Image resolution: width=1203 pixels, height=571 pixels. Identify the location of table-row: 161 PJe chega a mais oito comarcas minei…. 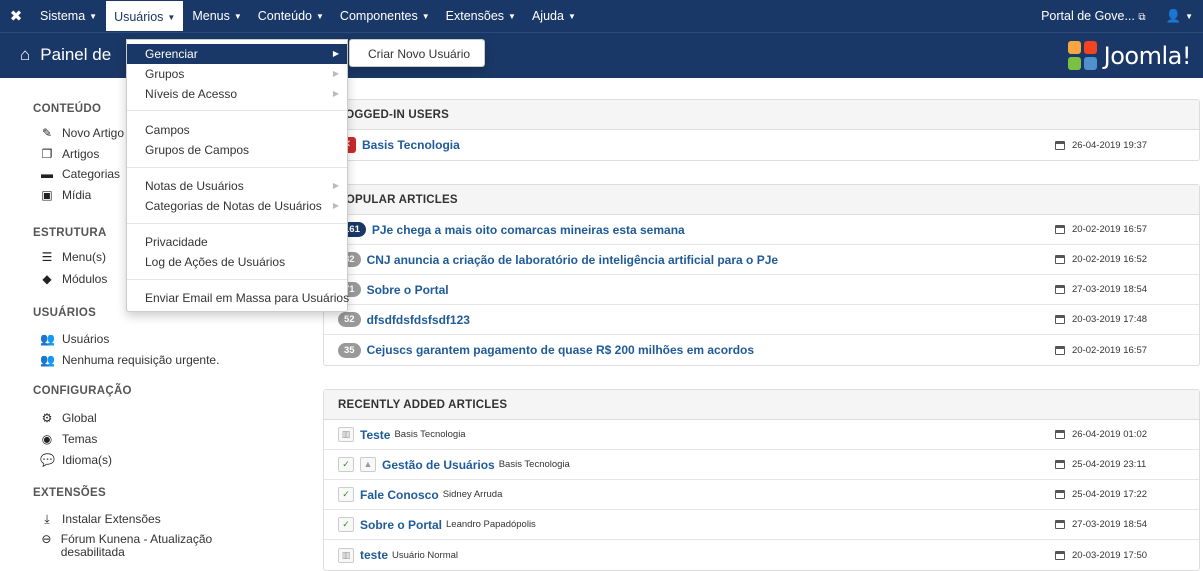
(761, 230).